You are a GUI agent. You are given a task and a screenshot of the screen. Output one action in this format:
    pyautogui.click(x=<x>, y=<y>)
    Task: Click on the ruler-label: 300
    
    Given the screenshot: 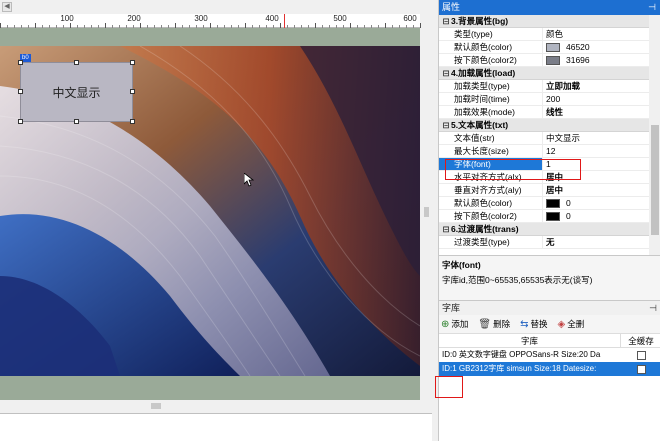 What is the action you would take?
    pyautogui.click(x=201, y=18)
    